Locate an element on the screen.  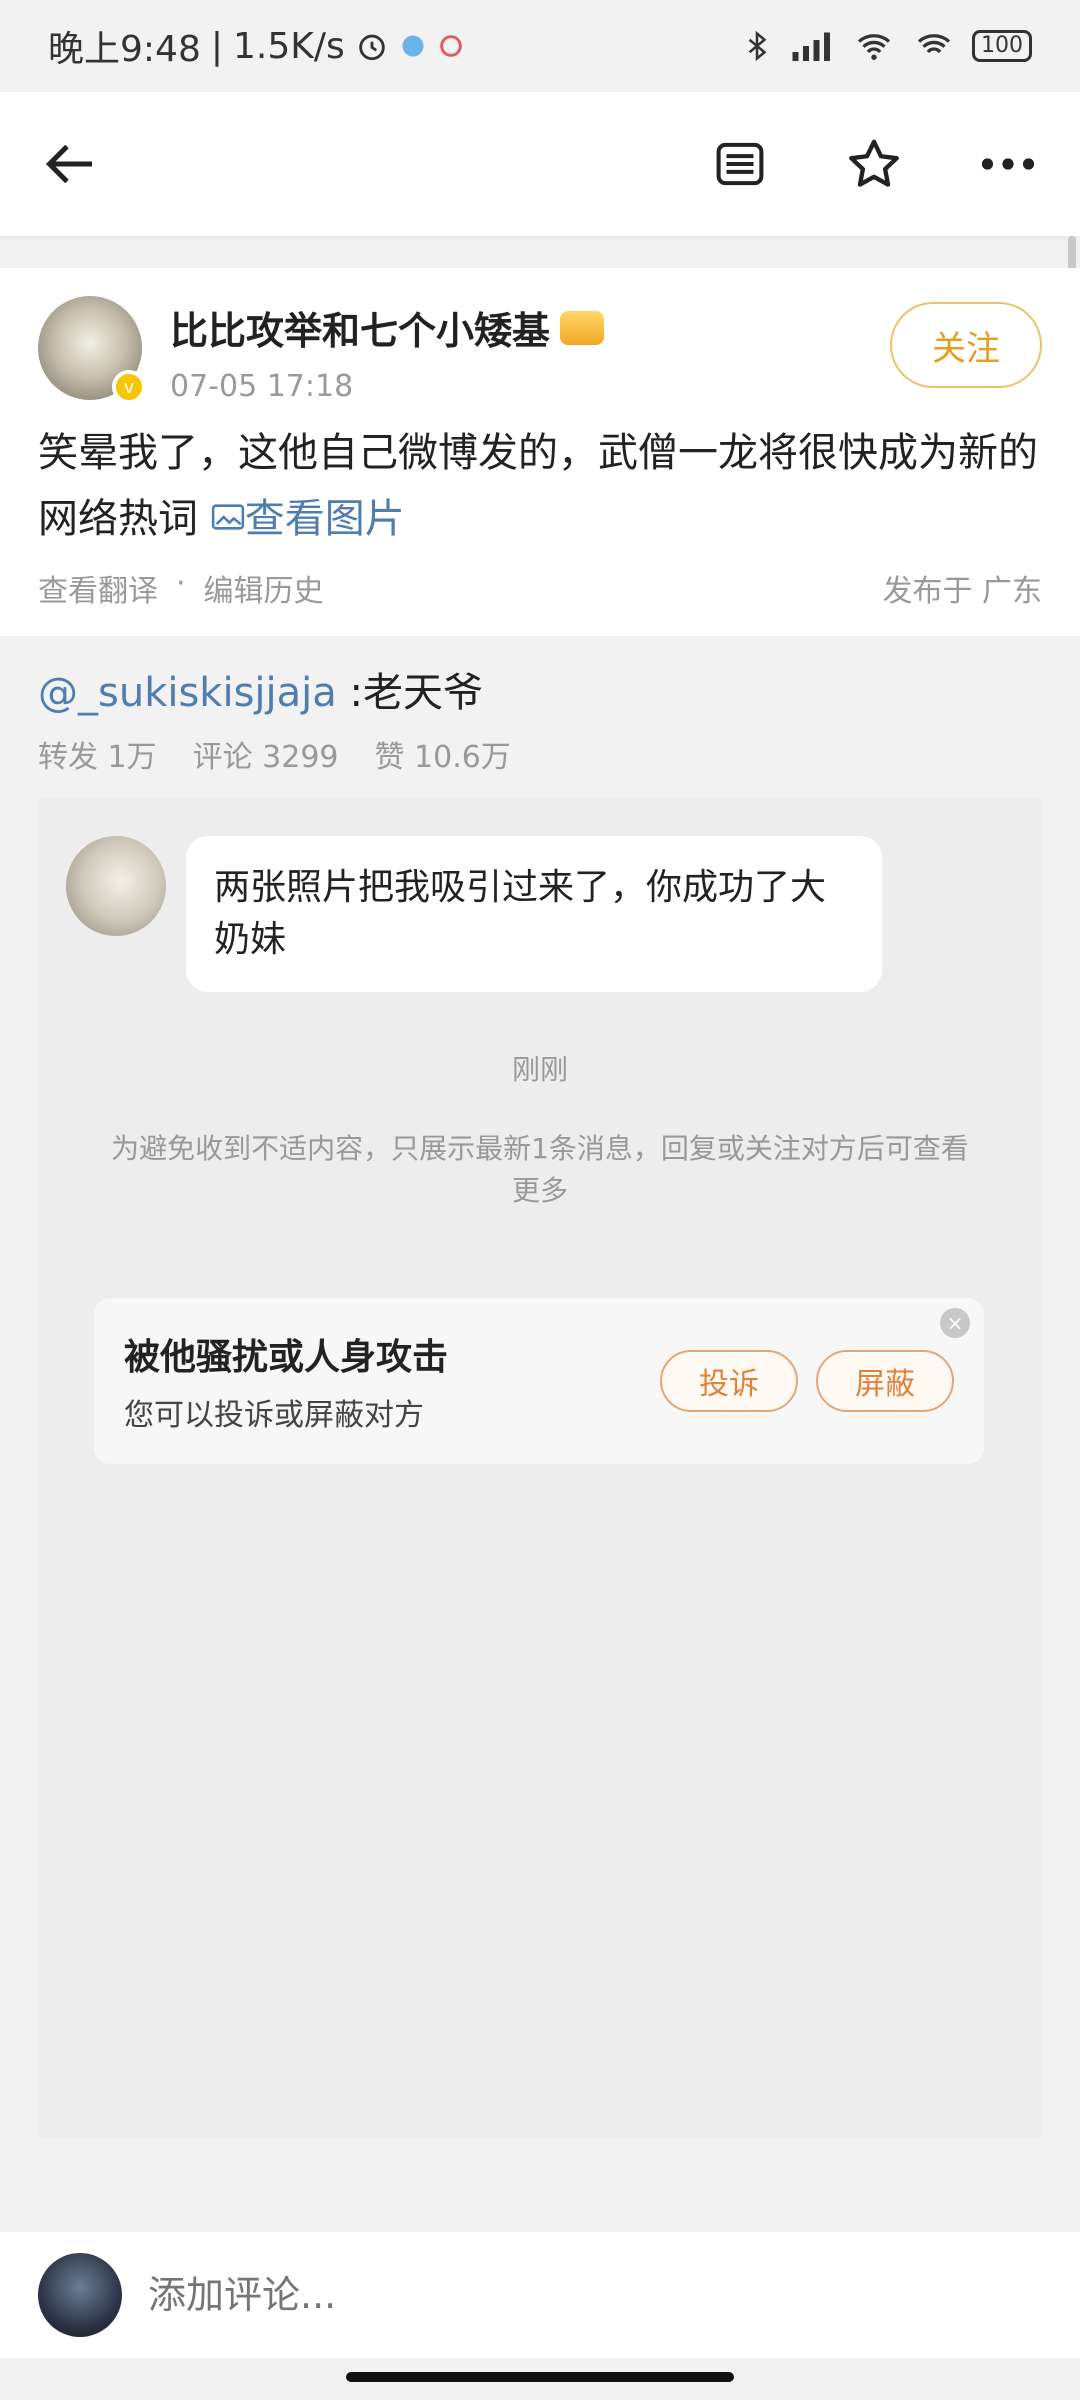
original-post-stats: 转发 1万 评论 3299 赞 10.6万 is located at coordinates (540, 754).